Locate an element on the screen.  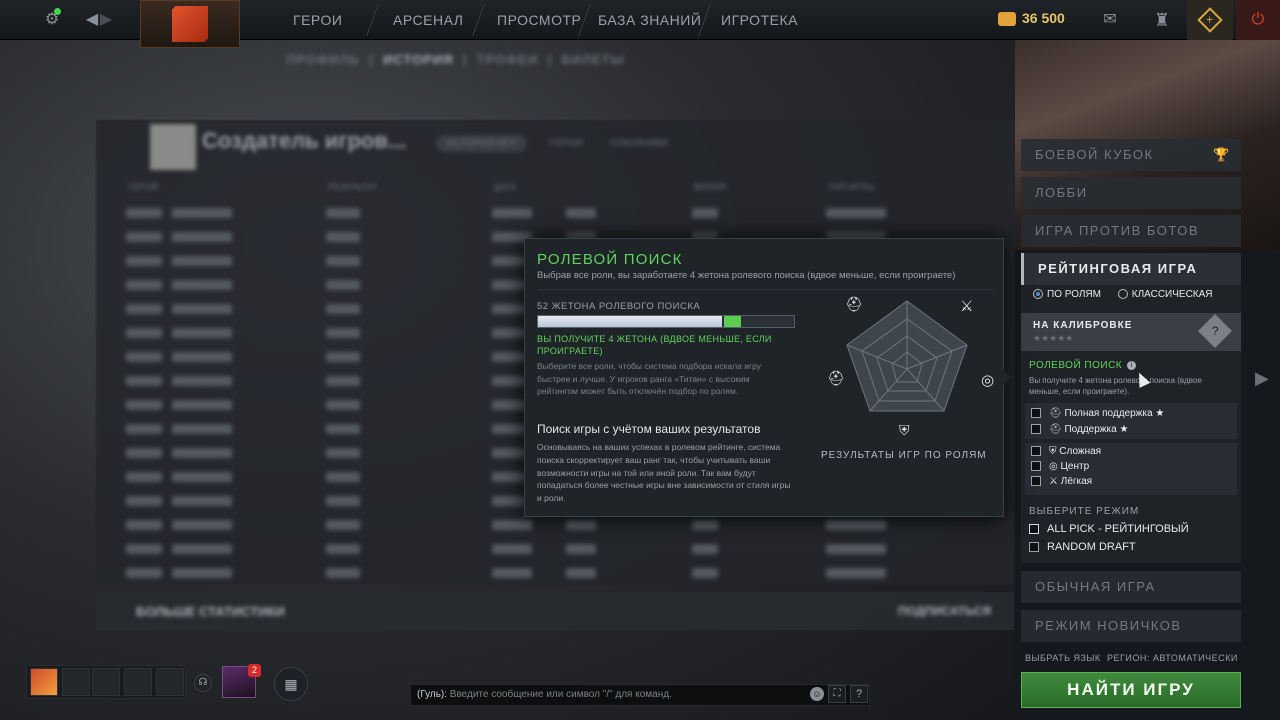
section-title: Поиск игры с учётом ваших результатов is located at coordinates (649, 429).